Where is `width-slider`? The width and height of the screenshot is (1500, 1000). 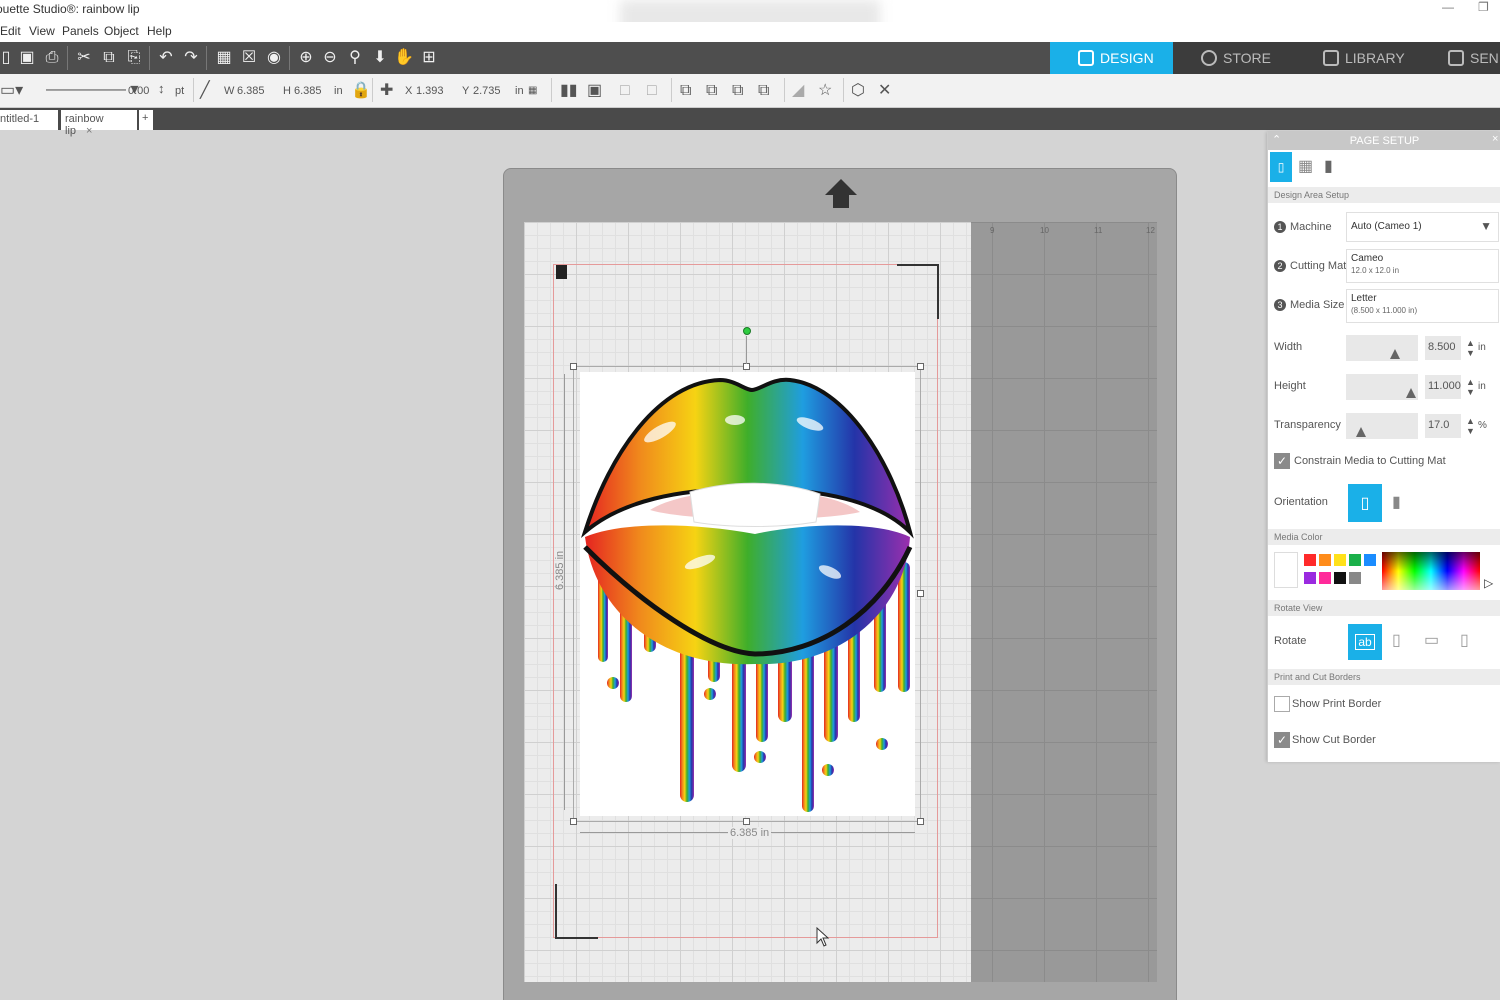 width-slider is located at coordinates (1382, 348).